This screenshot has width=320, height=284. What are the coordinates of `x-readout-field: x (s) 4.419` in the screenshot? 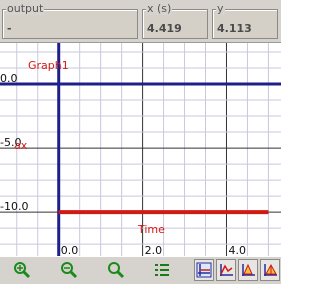 It's located at (175, 20).